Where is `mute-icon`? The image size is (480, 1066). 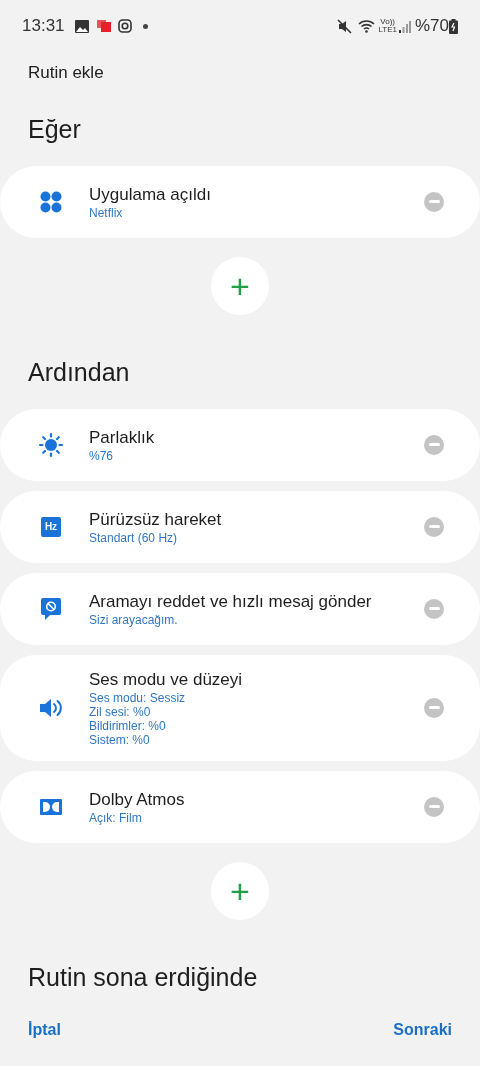 mute-icon is located at coordinates (345, 26).